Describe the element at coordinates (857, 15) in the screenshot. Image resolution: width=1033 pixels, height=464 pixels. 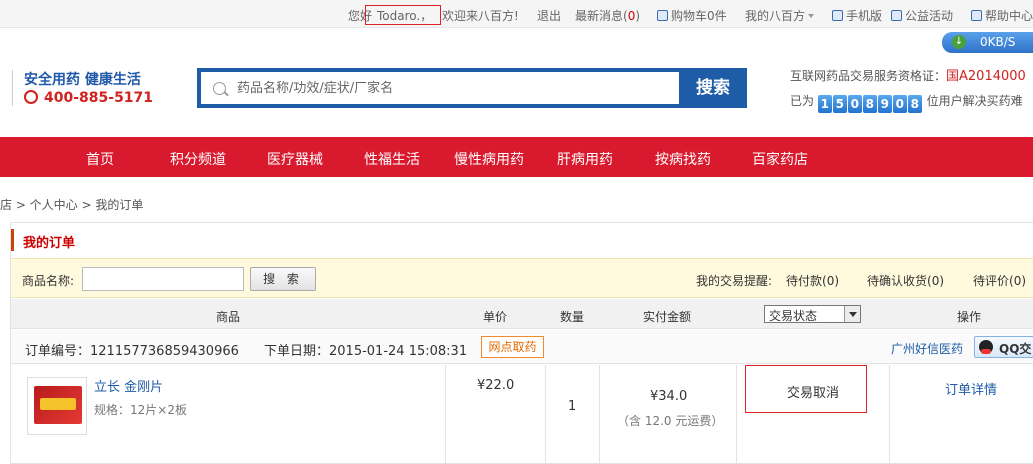
I see `mobile-link: 手机版` at that location.